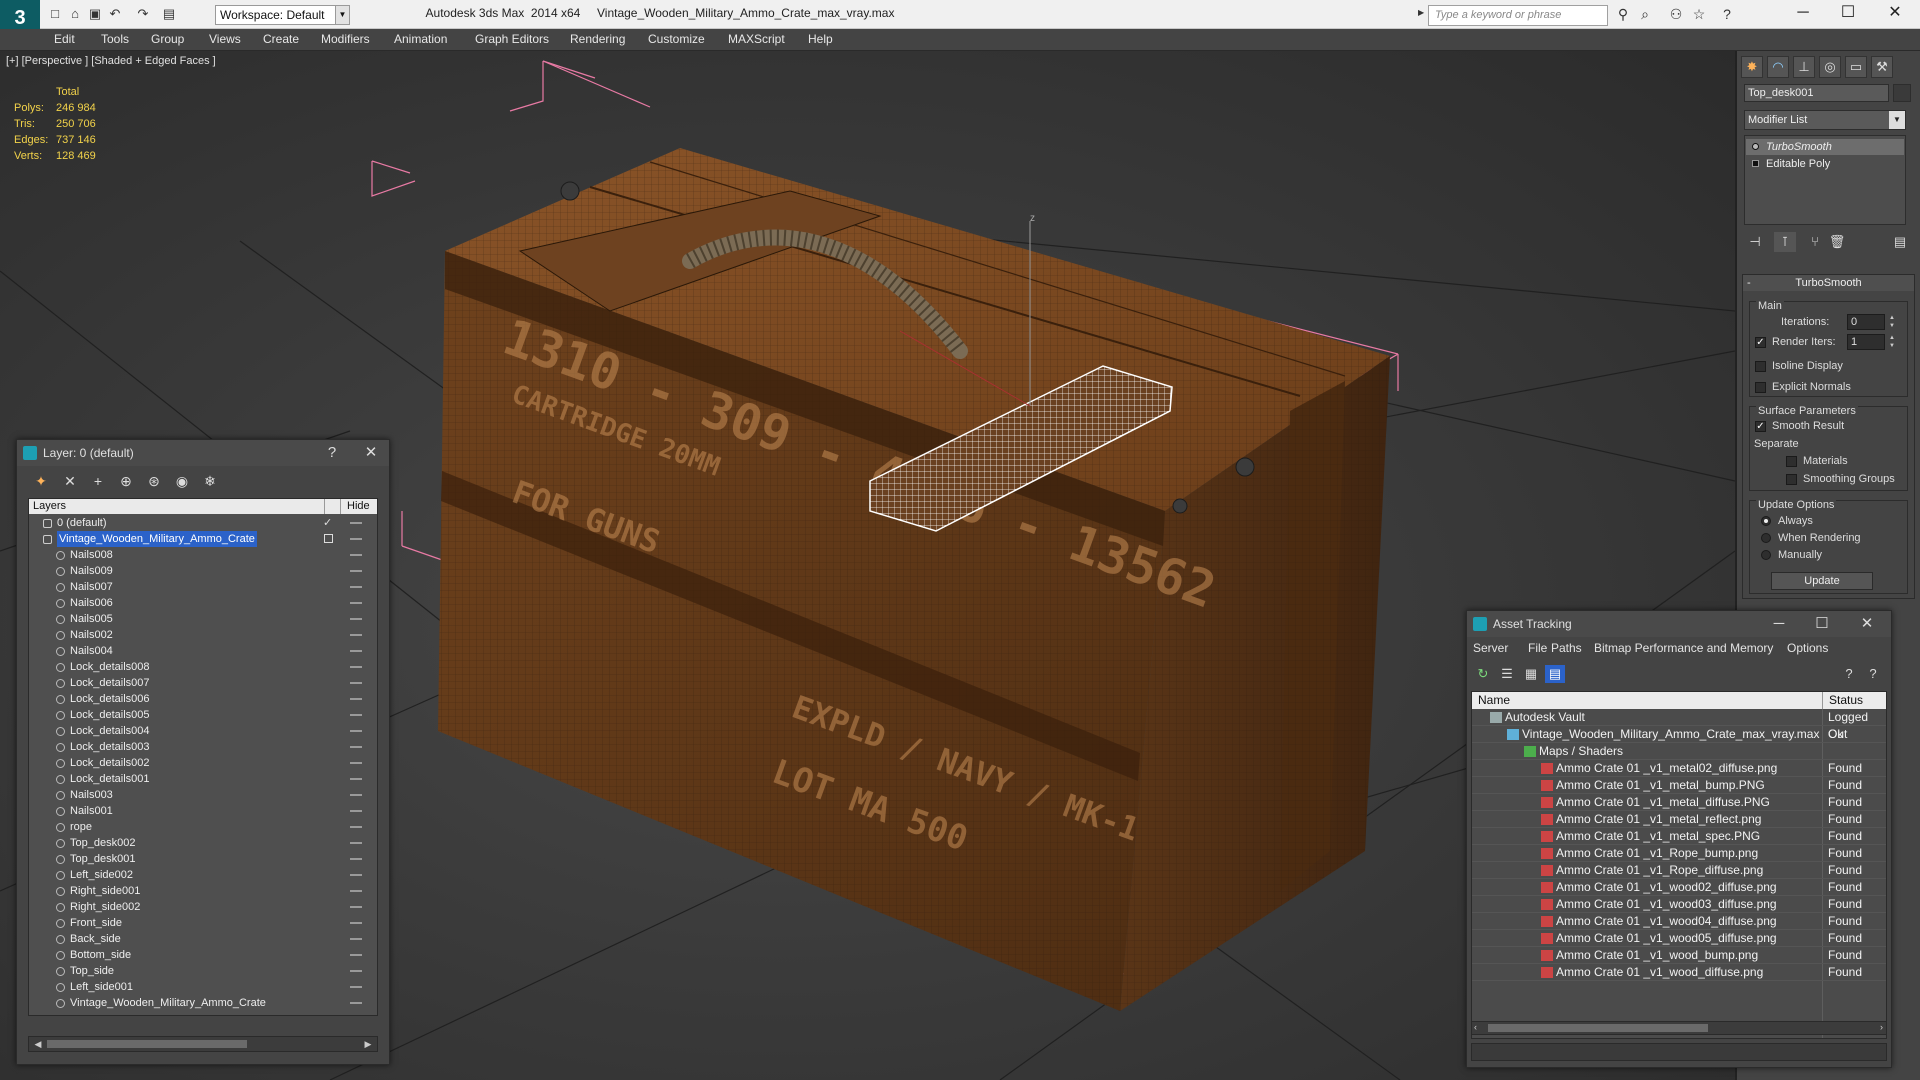 This screenshot has height=1080, width=1920. I want to click on delete-layer-icon: ✕, so click(70, 481).